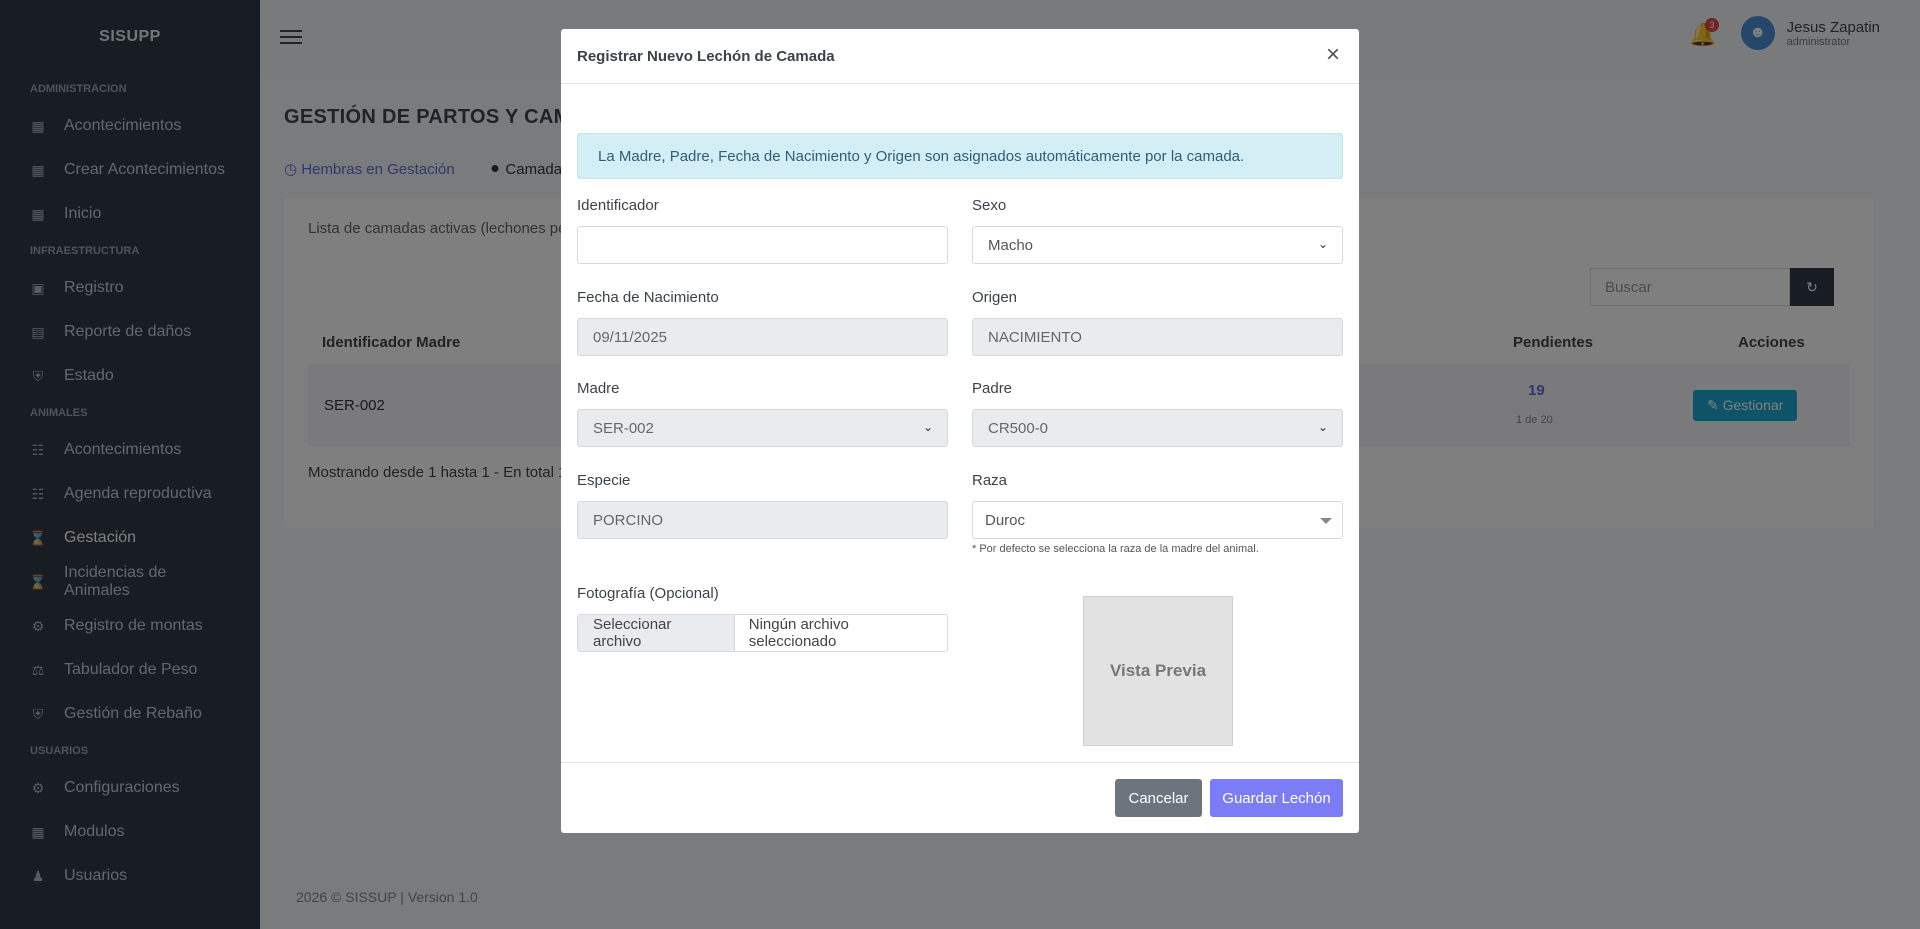 The width and height of the screenshot is (1920, 929). I want to click on sexo-select: Macho ⌄, so click(1157, 245).